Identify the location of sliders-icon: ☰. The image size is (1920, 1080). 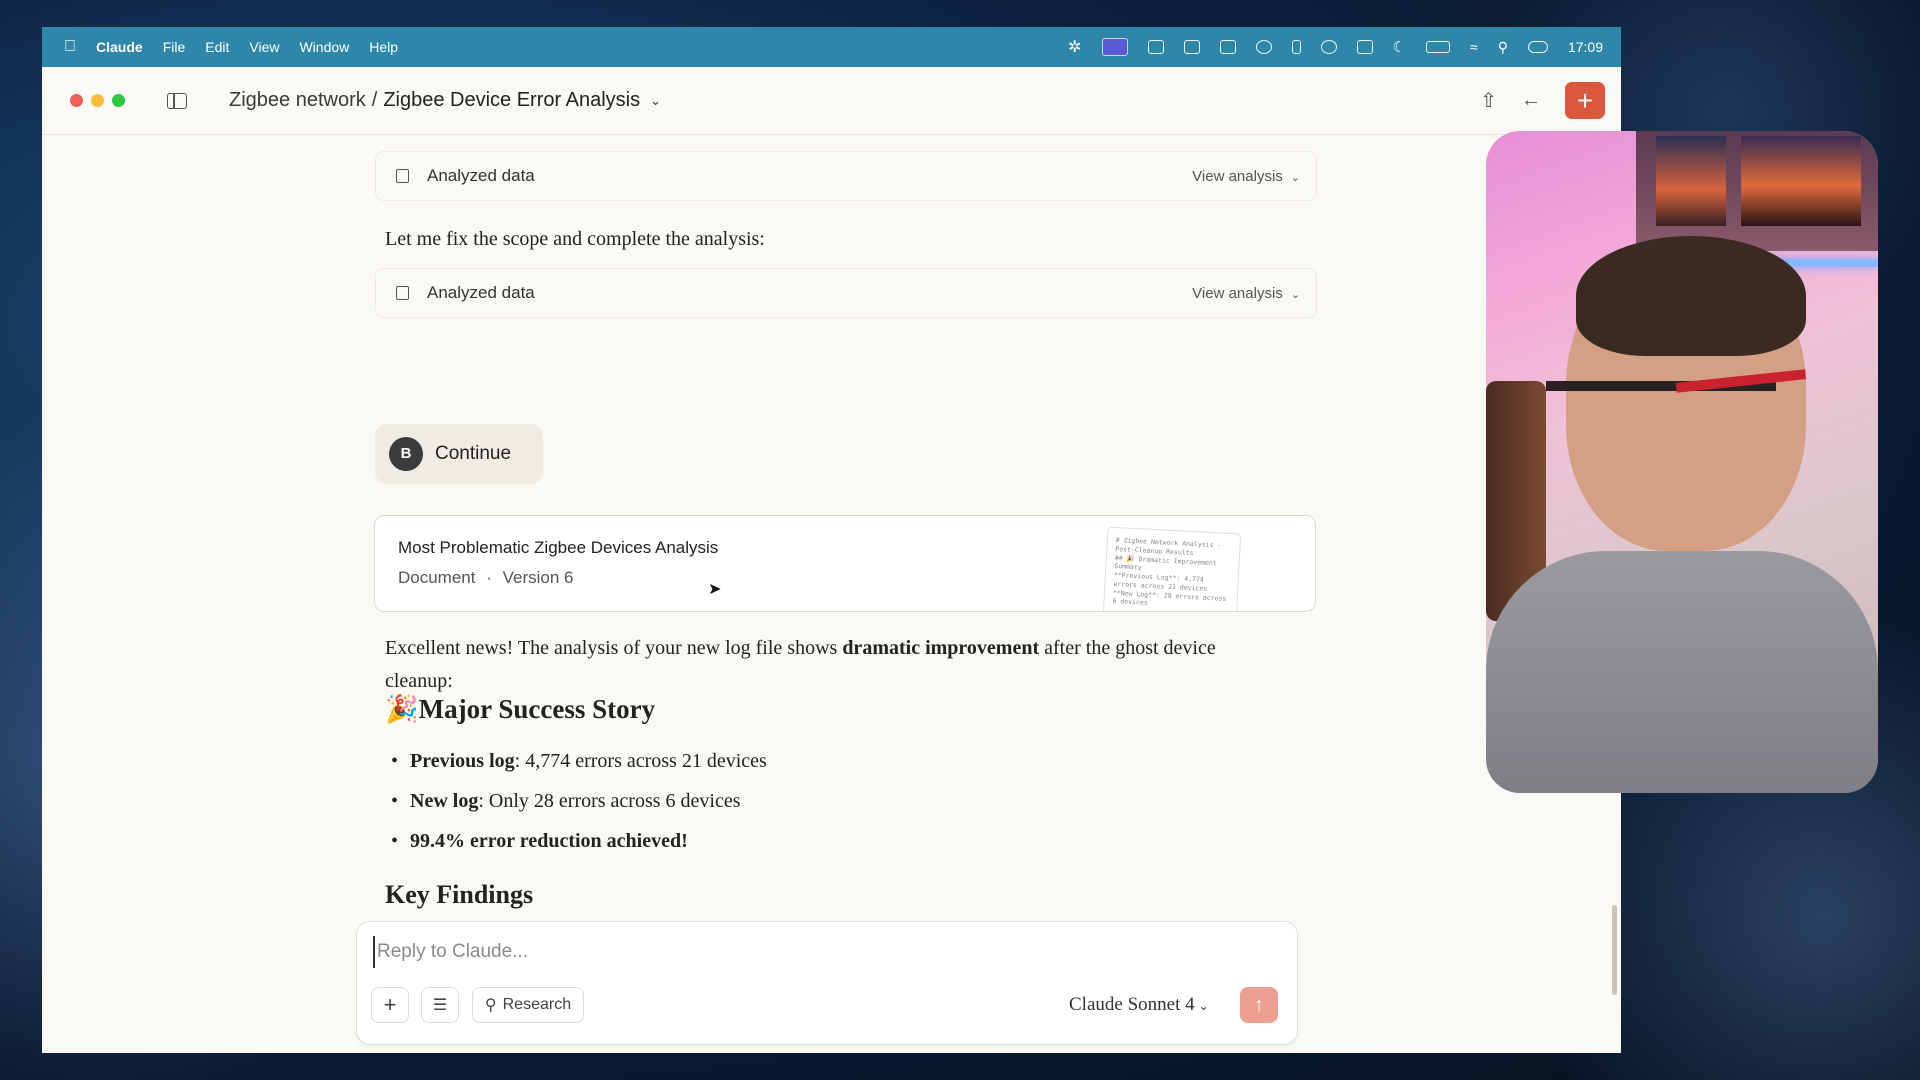
(440, 1005).